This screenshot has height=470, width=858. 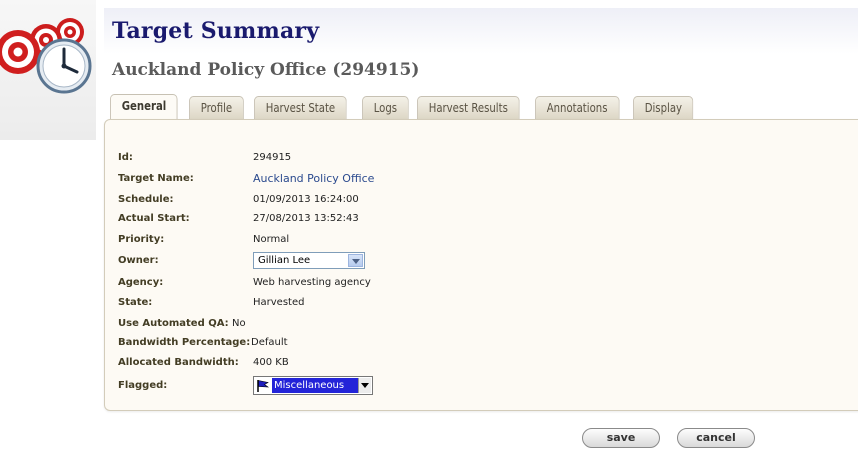 I want to click on blue-flag-icon, so click(x=263, y=386).